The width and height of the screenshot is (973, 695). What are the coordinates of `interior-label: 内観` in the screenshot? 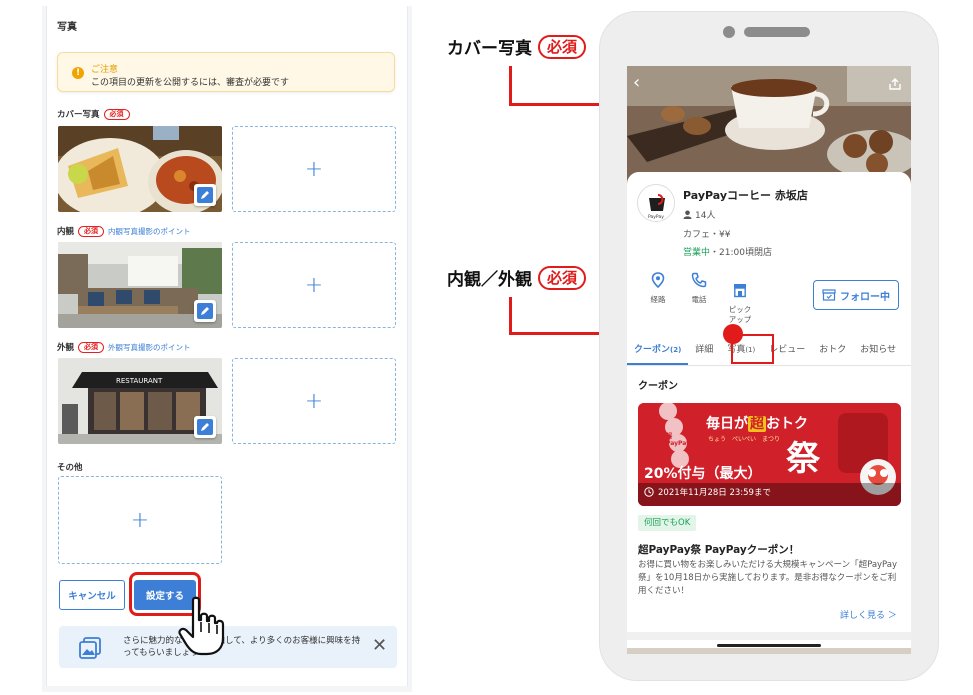 It's located at (66, 232).